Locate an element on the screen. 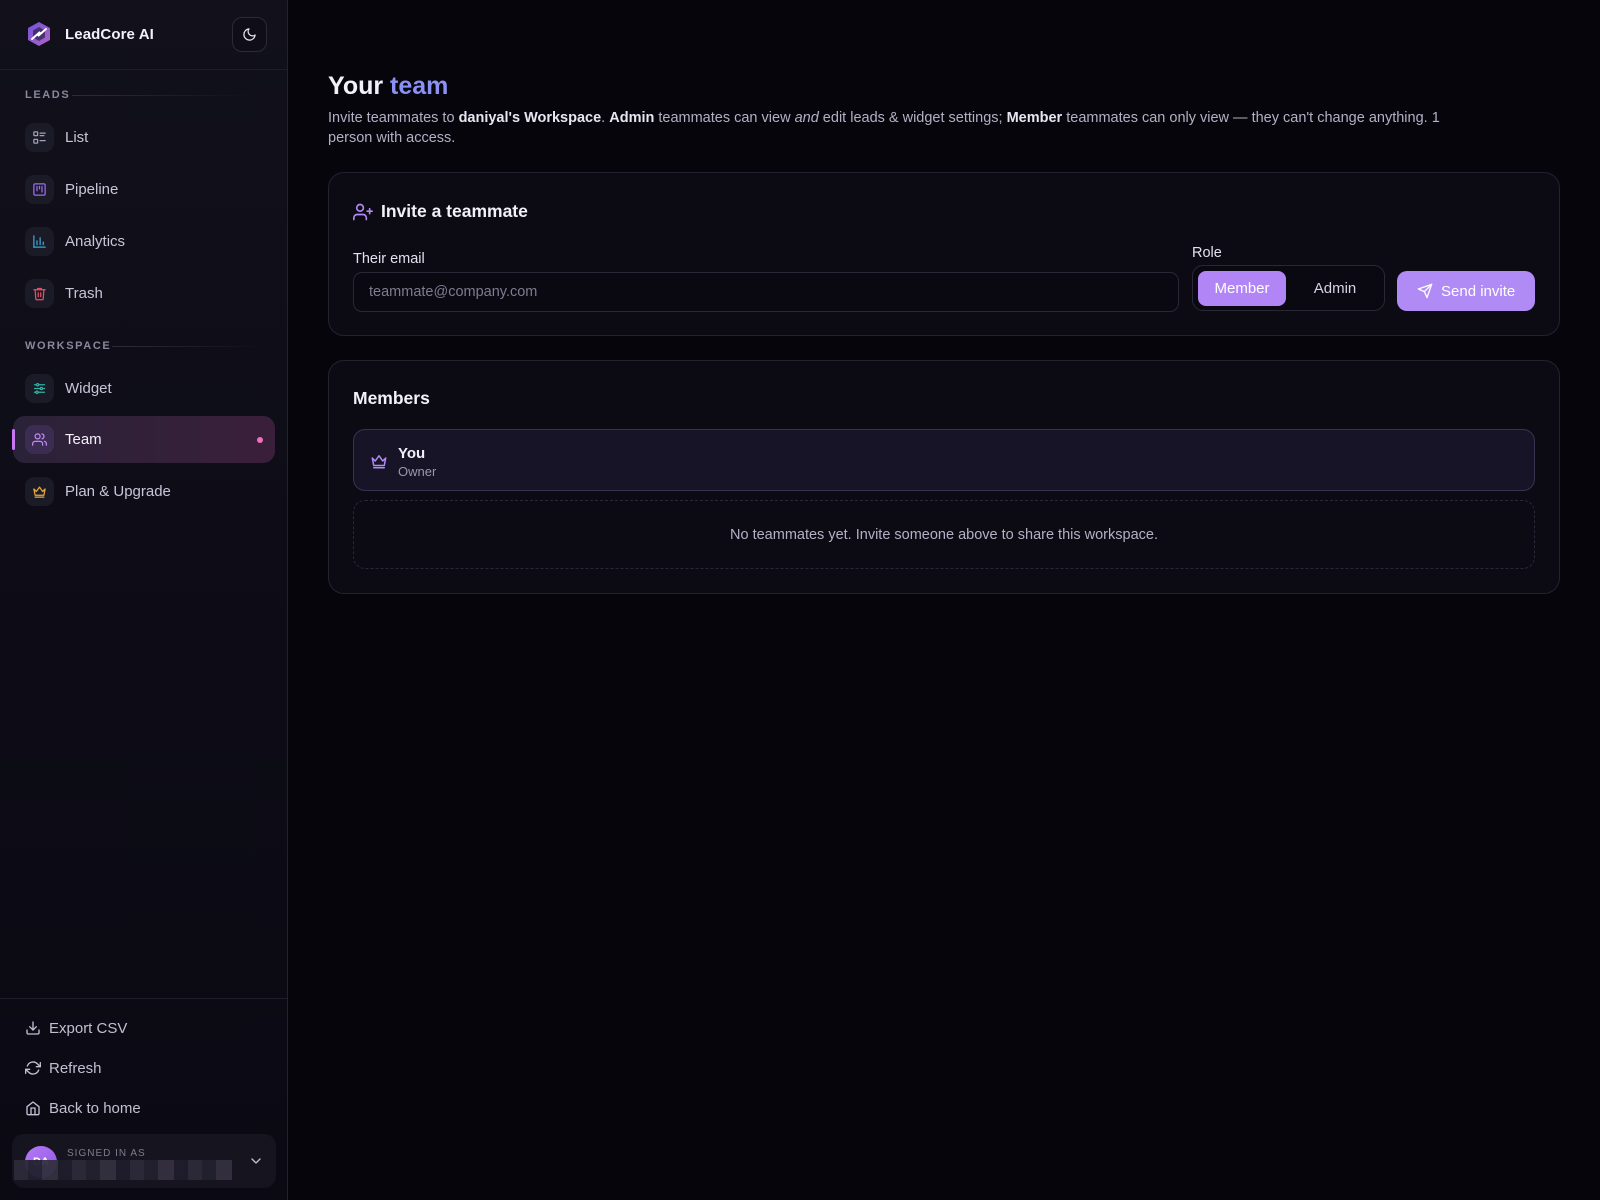  email-label: Their email is located at coordinates (389, 259).